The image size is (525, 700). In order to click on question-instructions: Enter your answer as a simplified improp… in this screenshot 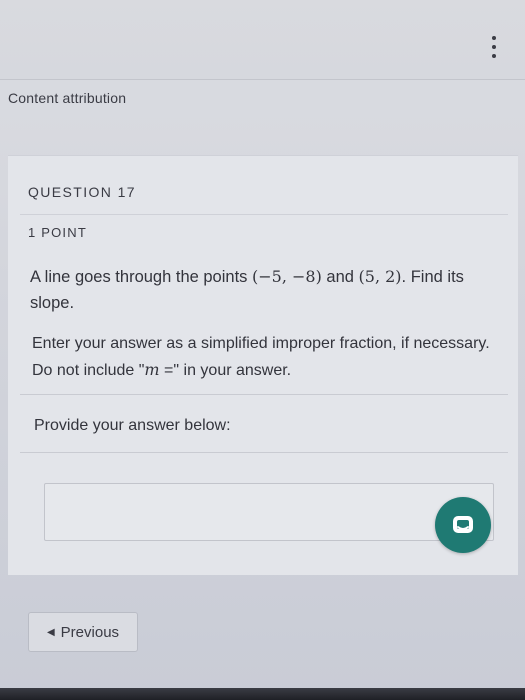, I will do `click(267, 357)`.